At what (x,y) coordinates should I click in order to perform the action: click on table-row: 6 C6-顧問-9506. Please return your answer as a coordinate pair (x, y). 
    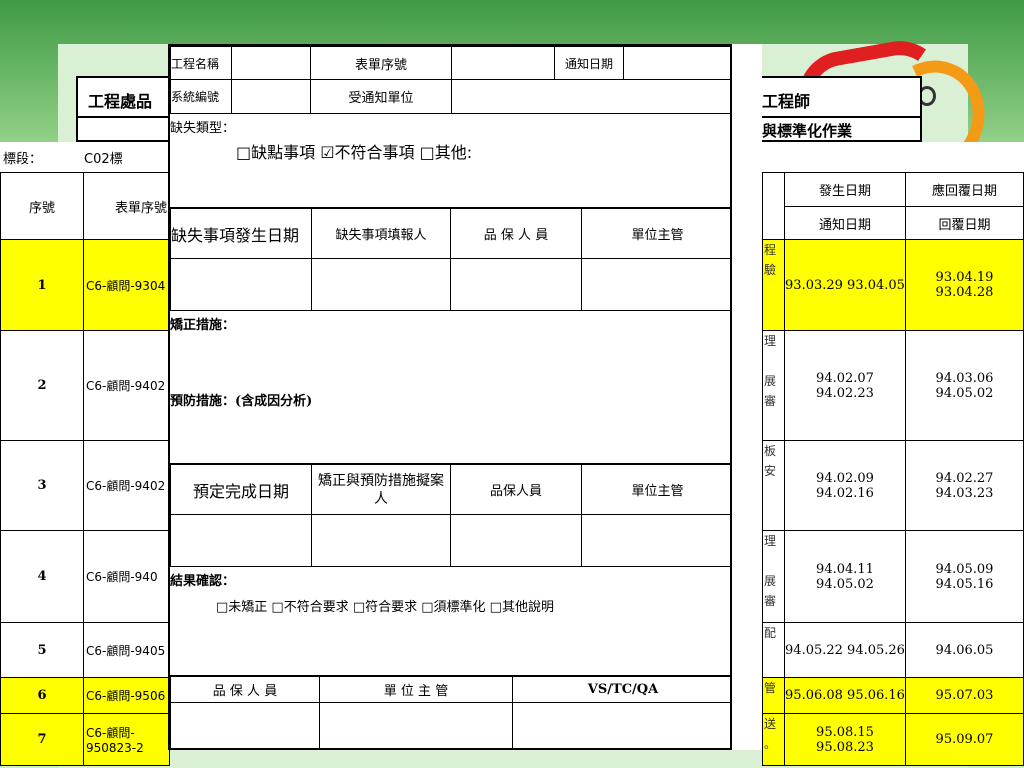
    Looking at the image, I should click on (85, 695).